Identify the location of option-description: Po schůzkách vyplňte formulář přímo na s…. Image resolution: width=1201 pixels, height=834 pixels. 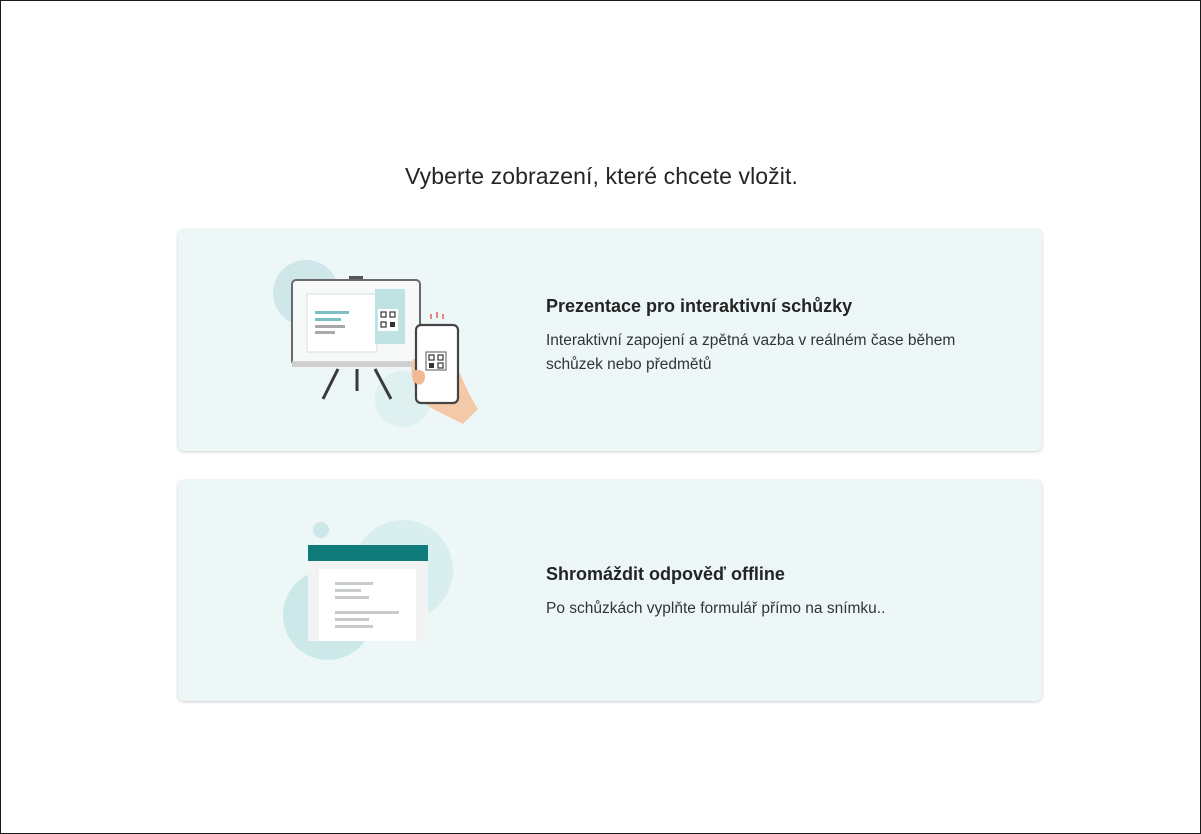
(716, 608).